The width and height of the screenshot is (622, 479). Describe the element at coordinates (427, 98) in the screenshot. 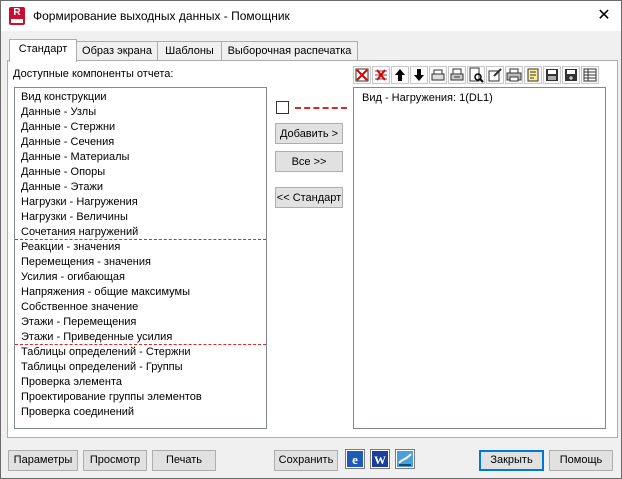

I see `list-item: Вид - Нагружения: 1(DL1)` at that location.